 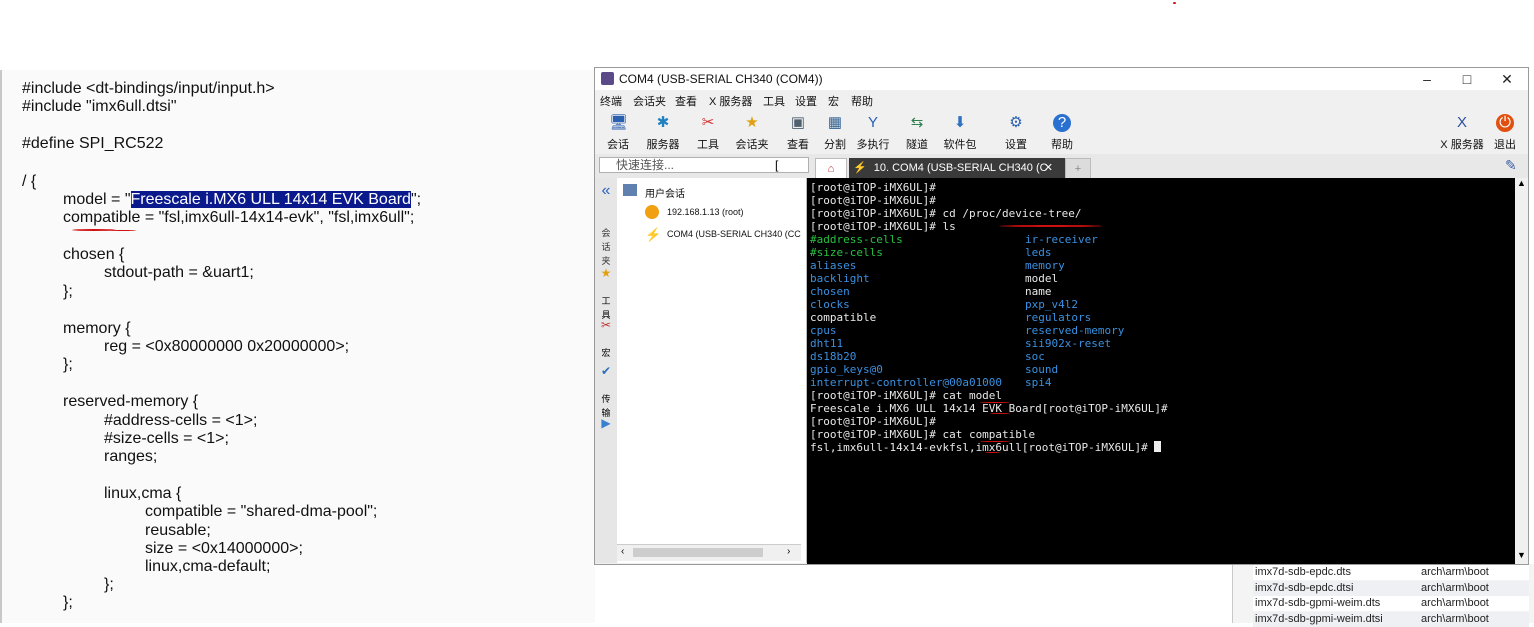 I want to click on scroll-up-icon: ▲, so click(x=1521, y=183).